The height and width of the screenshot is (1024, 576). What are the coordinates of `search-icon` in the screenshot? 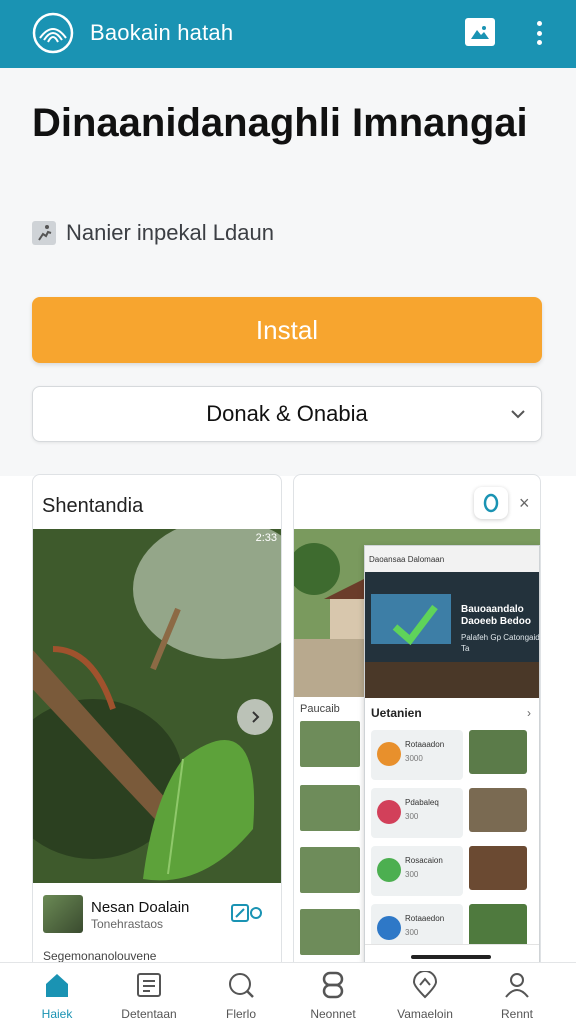 It's located at (241, 985).